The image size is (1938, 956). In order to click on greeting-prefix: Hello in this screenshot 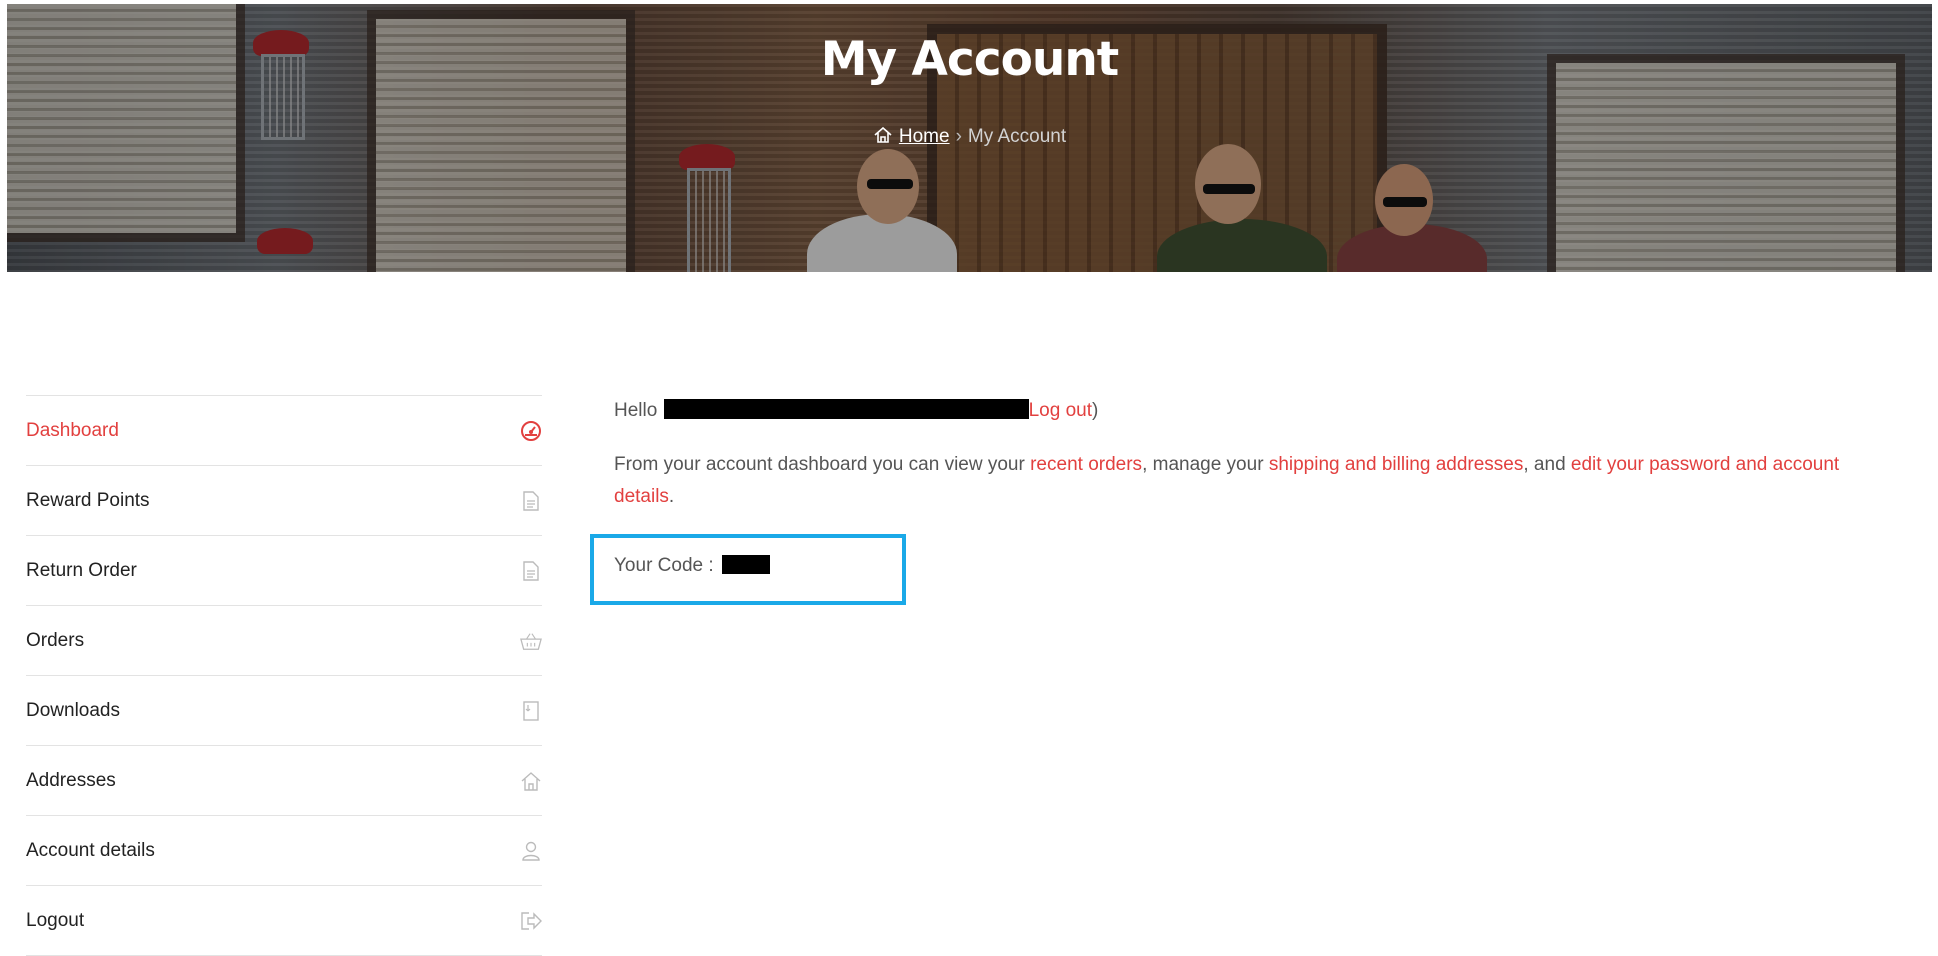, I will do `click(636, 410)`.